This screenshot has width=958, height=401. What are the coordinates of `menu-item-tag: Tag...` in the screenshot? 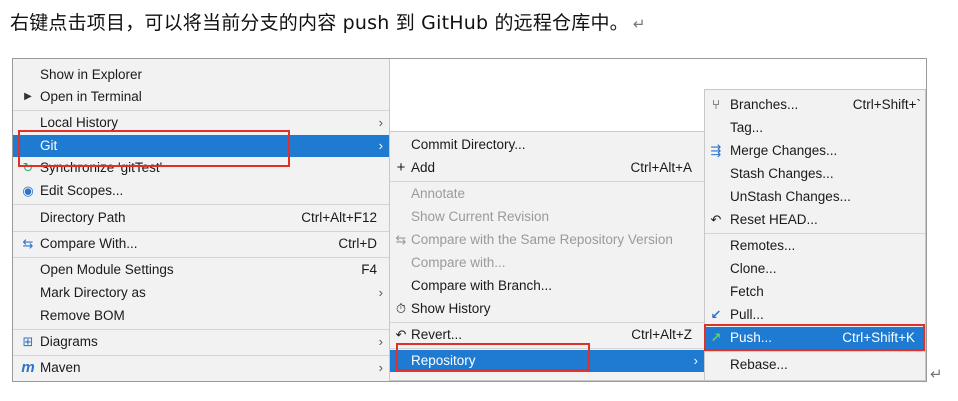 It's located at (815, 128).